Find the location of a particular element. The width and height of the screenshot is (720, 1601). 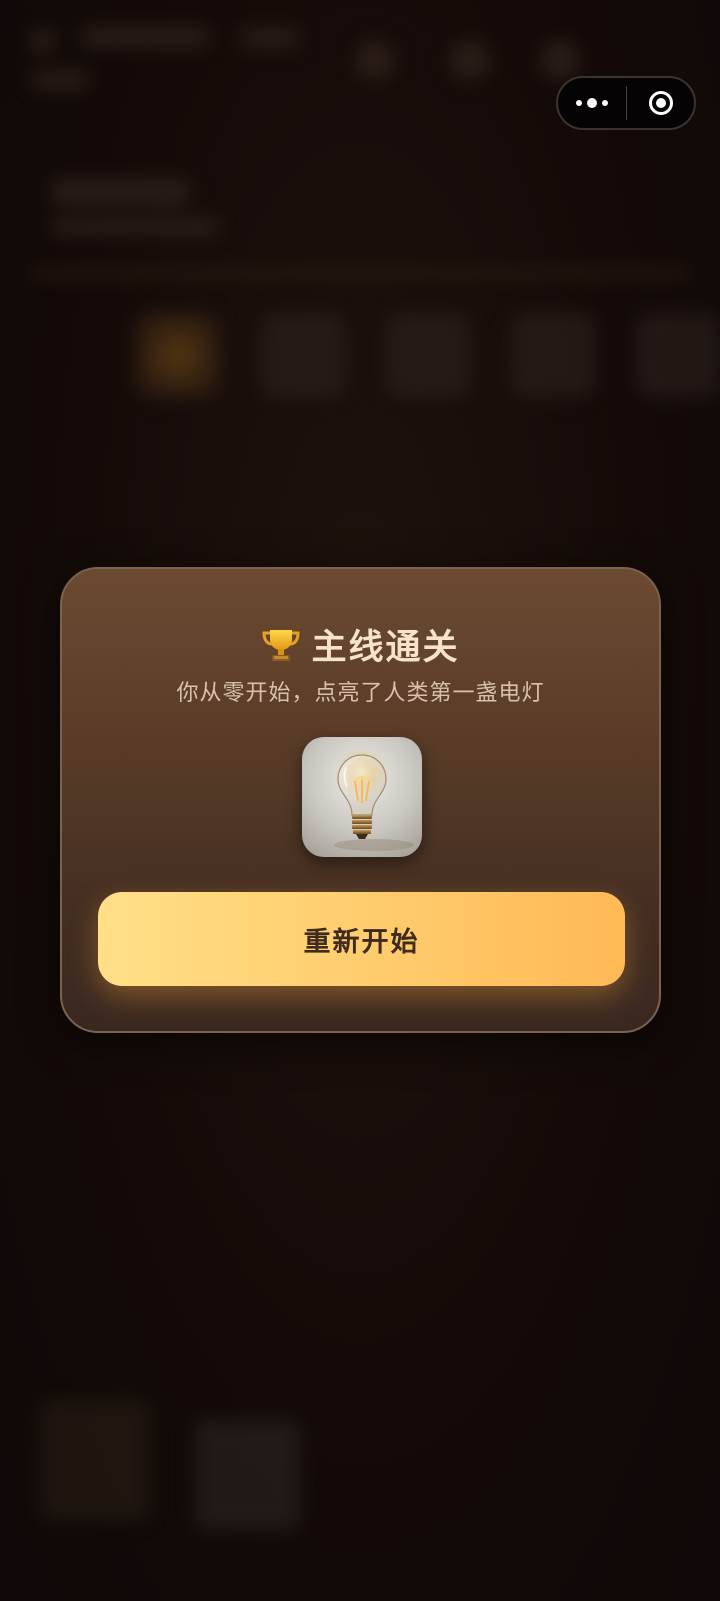

modal-title-text: 主线通关 is located at coordinates (385, 648).